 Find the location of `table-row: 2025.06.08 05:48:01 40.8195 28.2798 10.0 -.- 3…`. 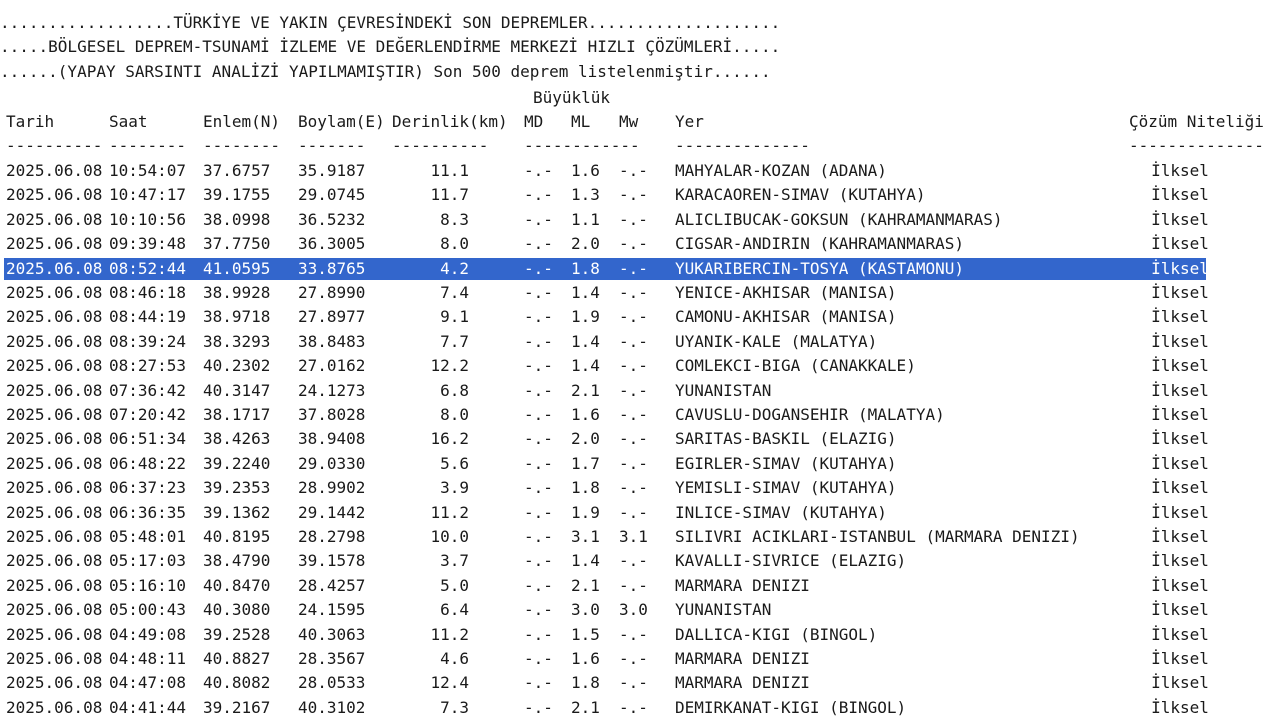

table-row: 2025.06.08 05:48:01 40.8195 28.2798 10.0 -.- 3… is located at coordinates (640, 537).